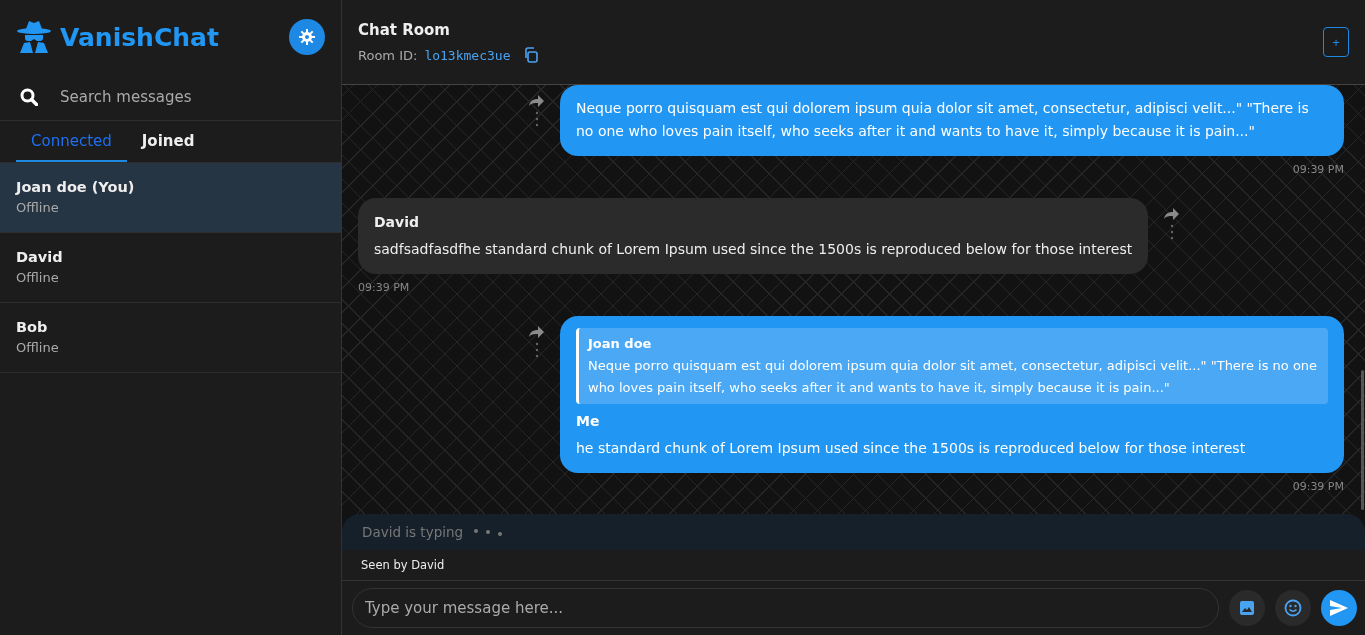 The height and width of the screenshot is (635, 1365). Describe the element at coordinates (139, 37) in the screenshot. I see `app-logo-text: VanishChat` at that location.